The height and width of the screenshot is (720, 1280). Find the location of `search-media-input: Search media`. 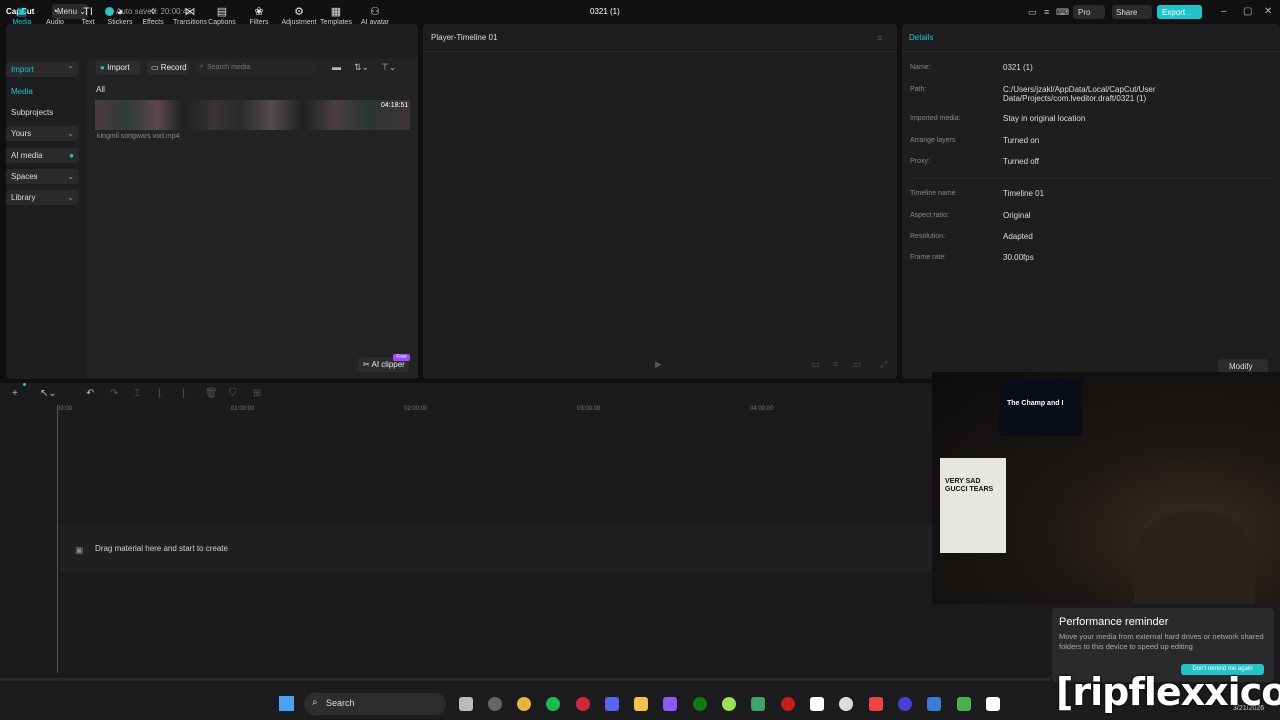

search-media-input: Search media is located at coordinates (256, 68).